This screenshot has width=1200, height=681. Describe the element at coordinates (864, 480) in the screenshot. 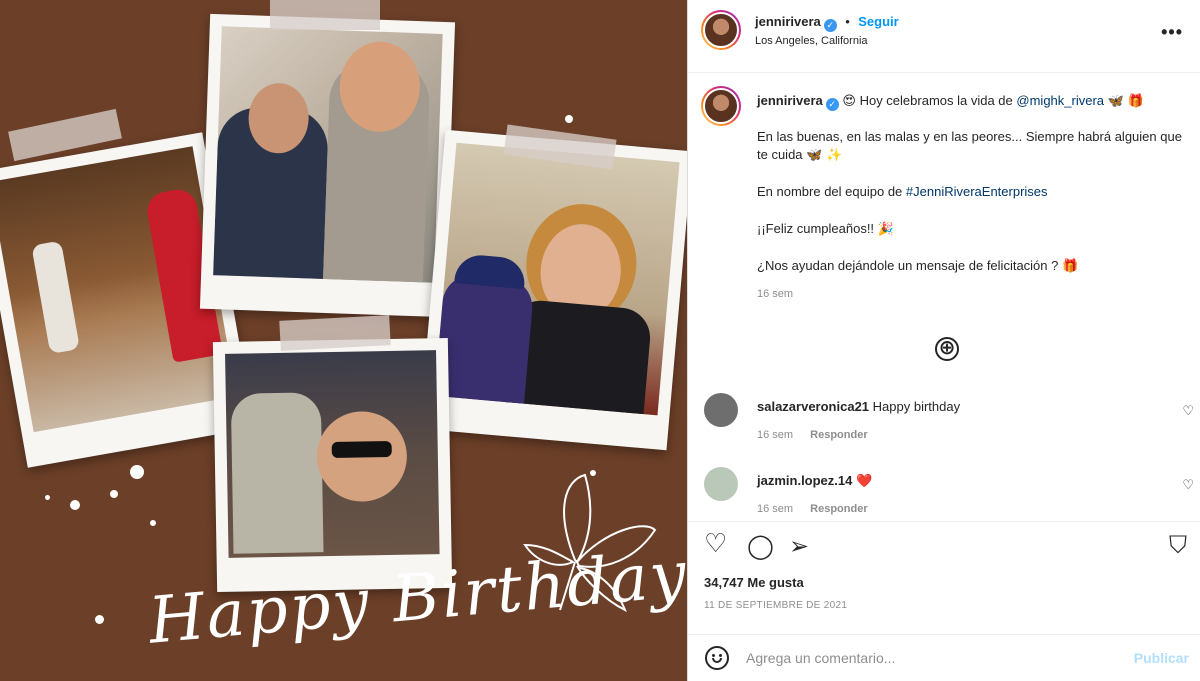

I see `comment-text: ❤️` at that location.